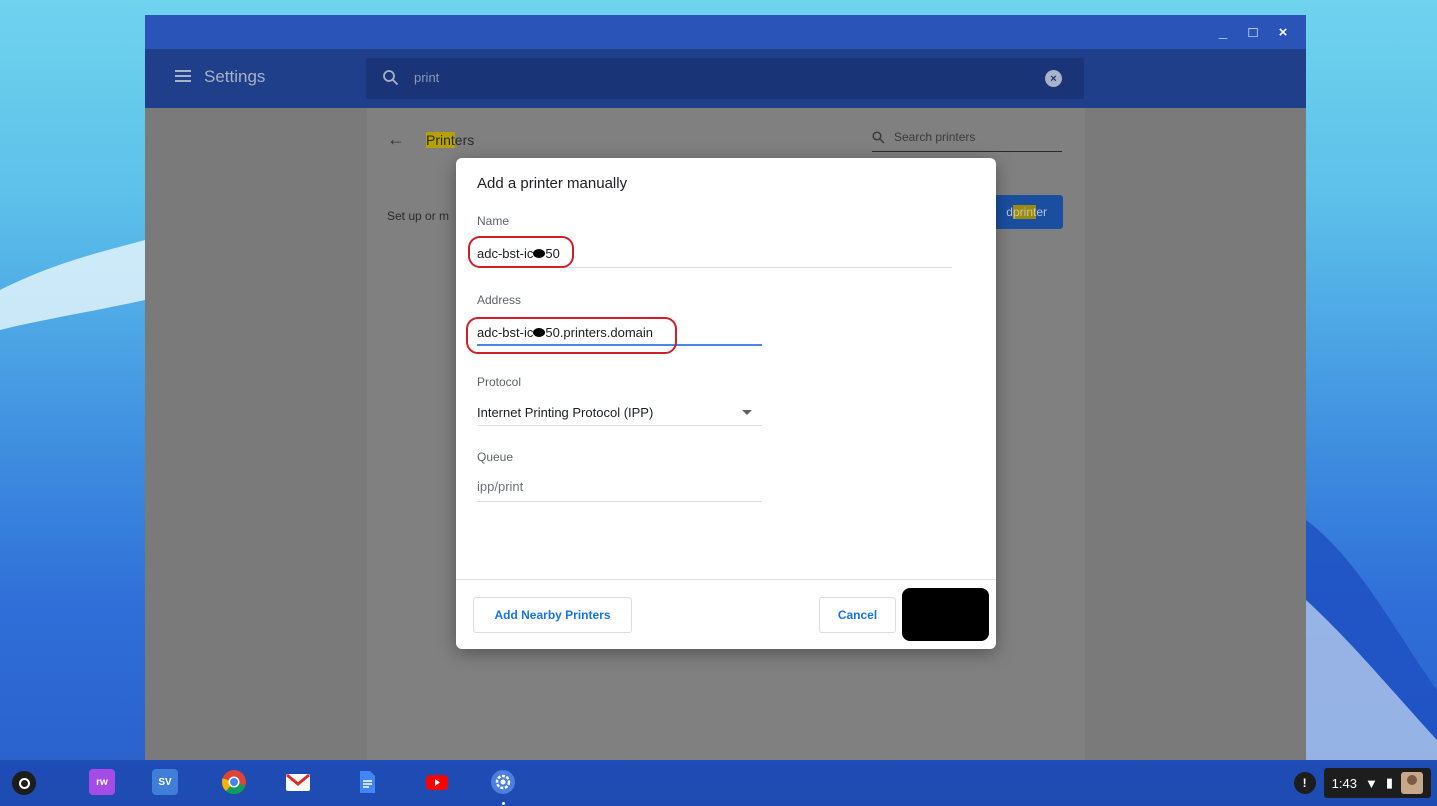  I want to click on chevron-down-icon, so click(747, 412).